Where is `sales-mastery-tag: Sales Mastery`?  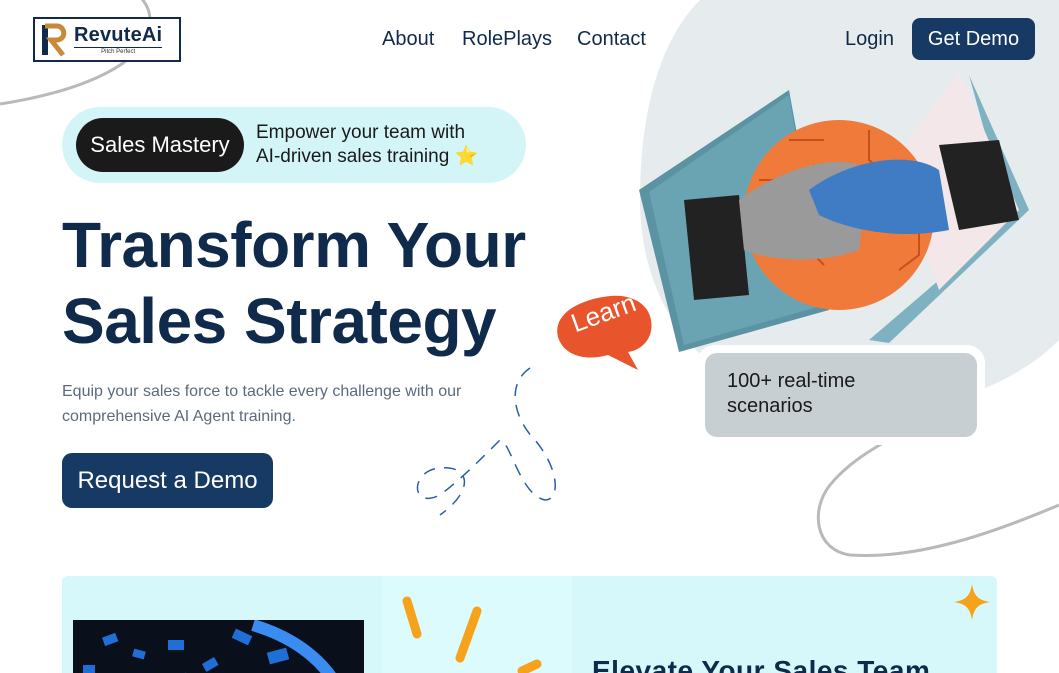
sales-mastery-tag: Sales Mastery is located at coordinates (160, 145).